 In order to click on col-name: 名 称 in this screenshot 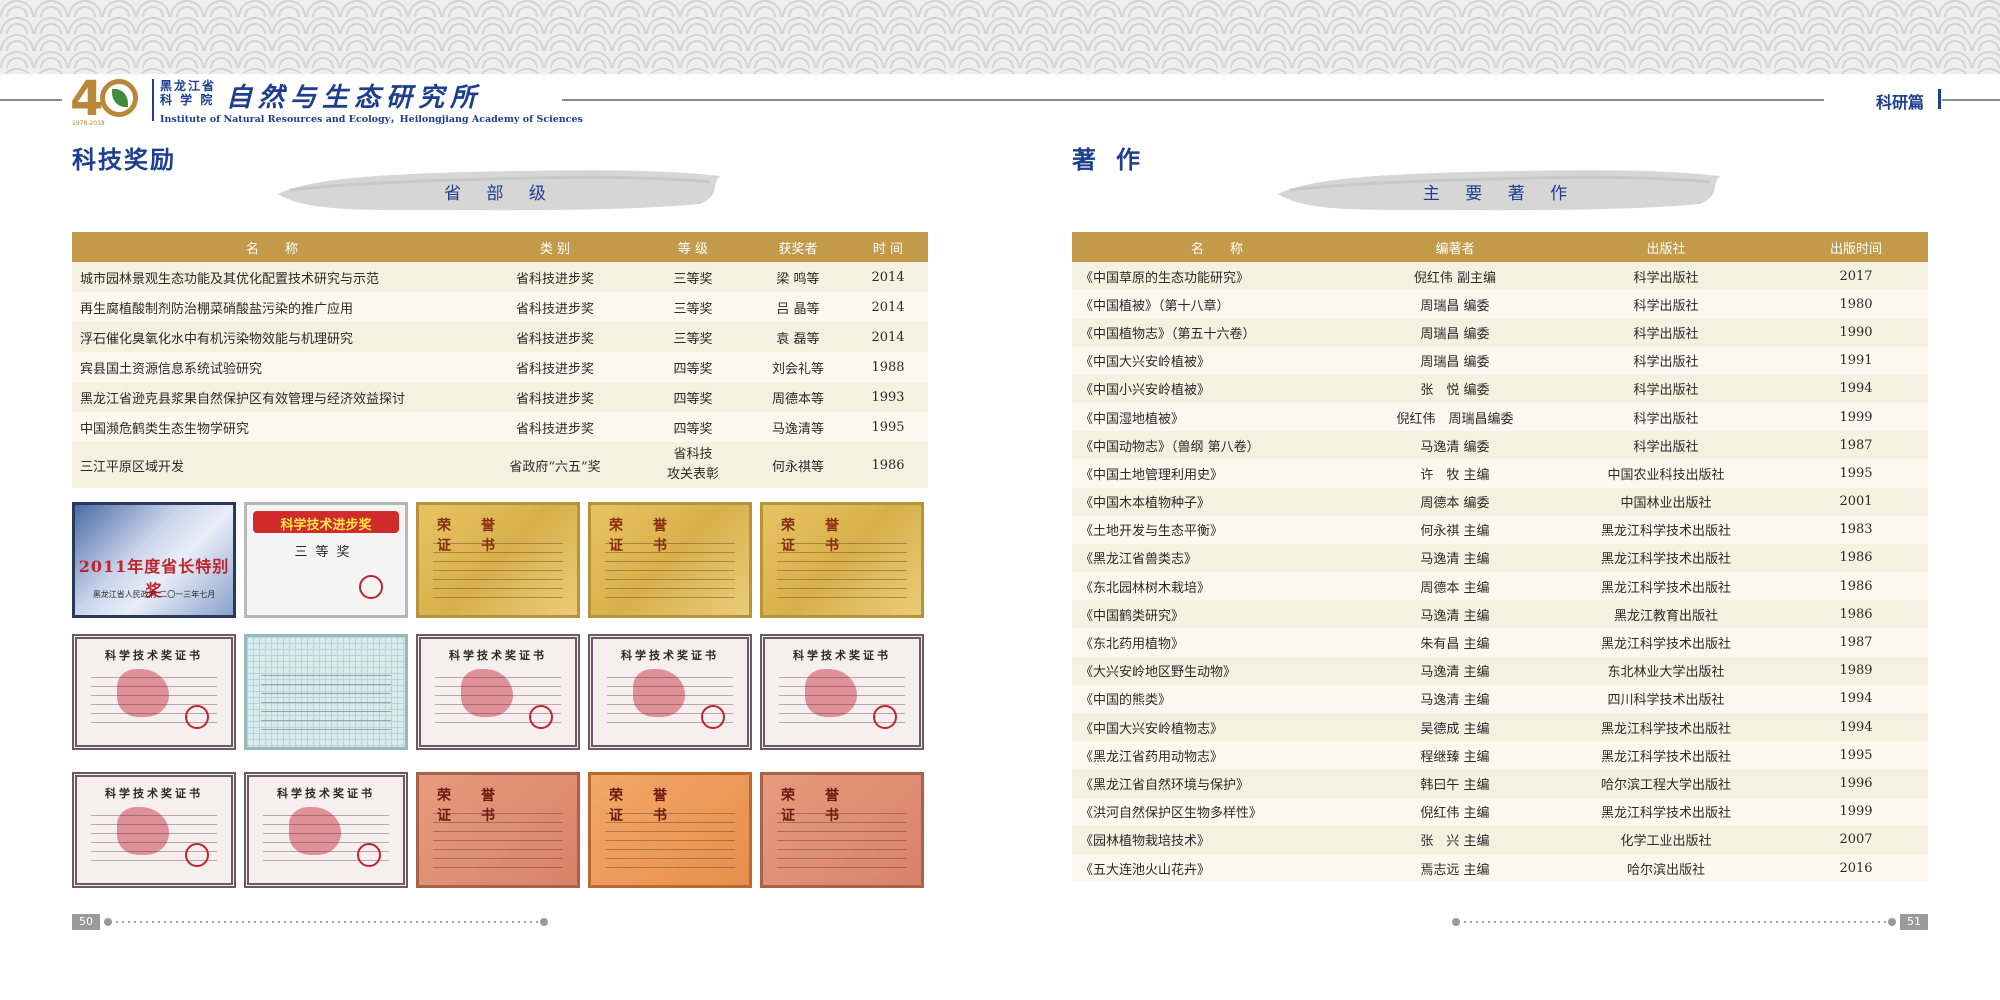, I will do `click(272, 247)`.